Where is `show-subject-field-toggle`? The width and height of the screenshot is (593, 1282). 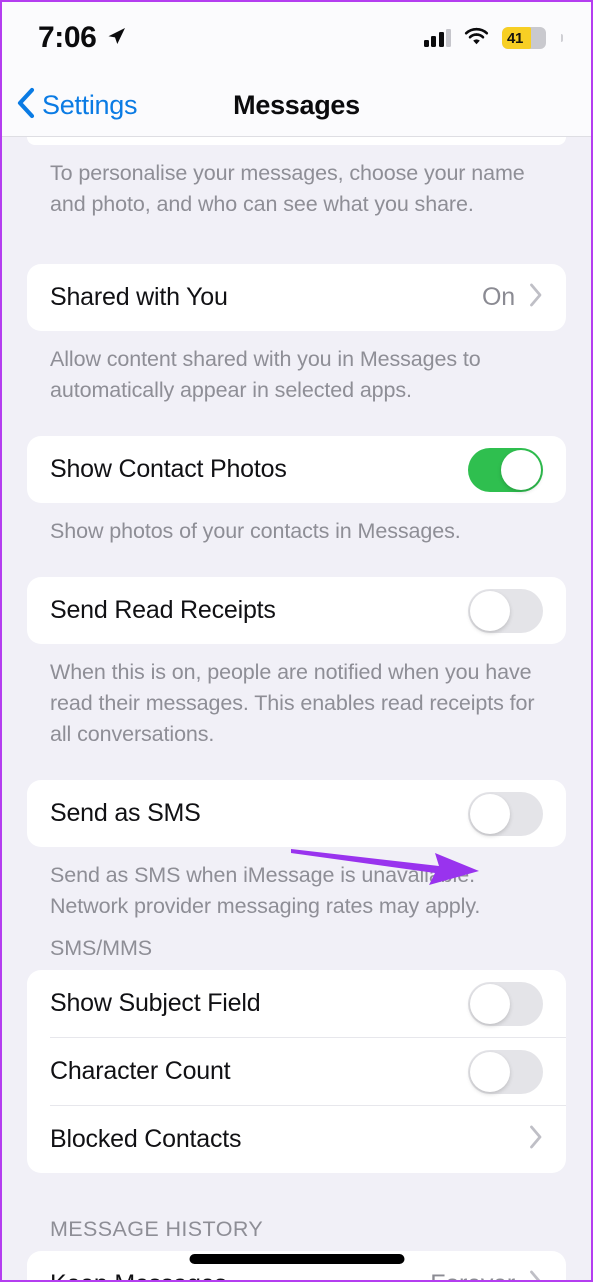
show-subject-field-toggle is located at coordinates (505, 1003).